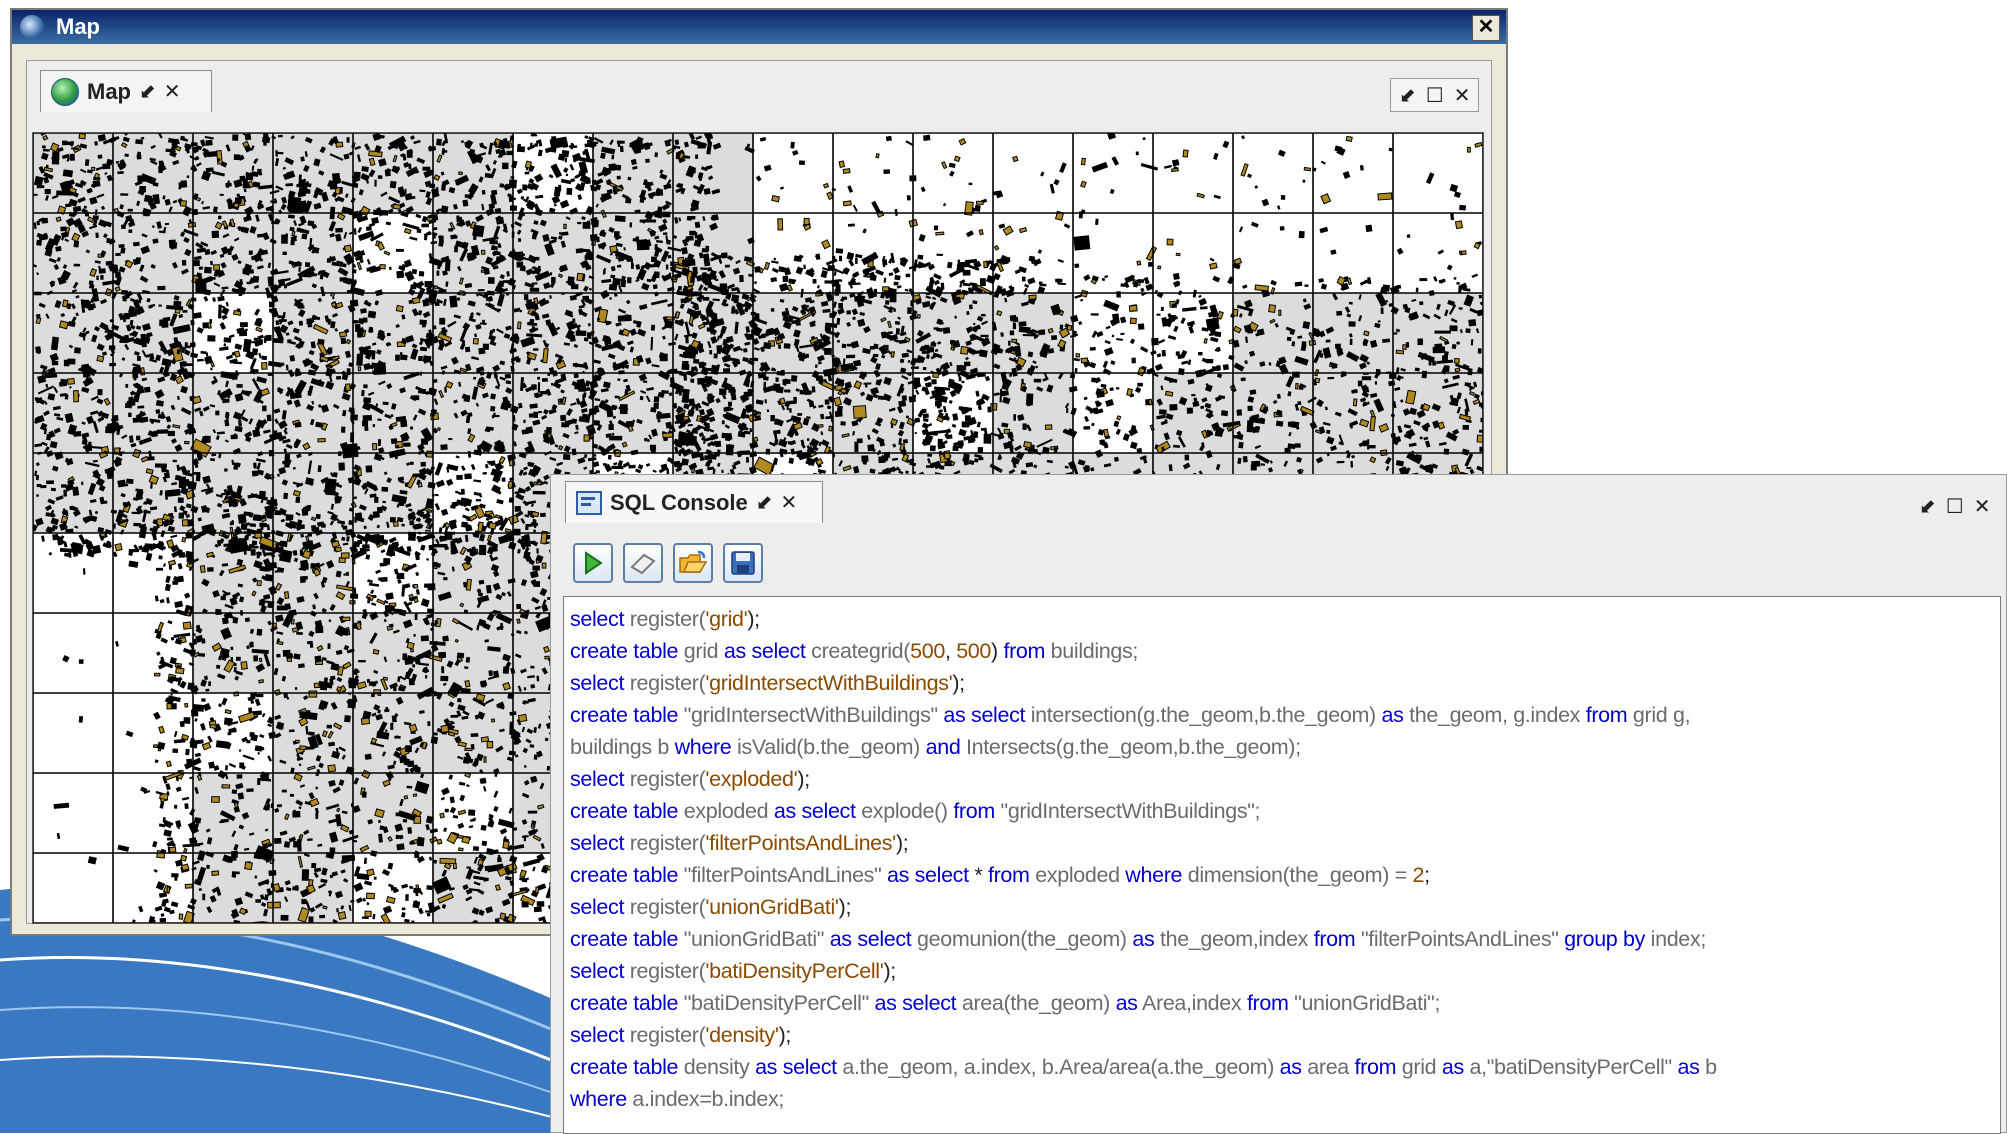 This screenshot has width=2007, height=1134. What do you see at coordinates (1486, 28) in the screenshot?
I see `map-window-close-button: ✕` at bounding box center [1486, 28].